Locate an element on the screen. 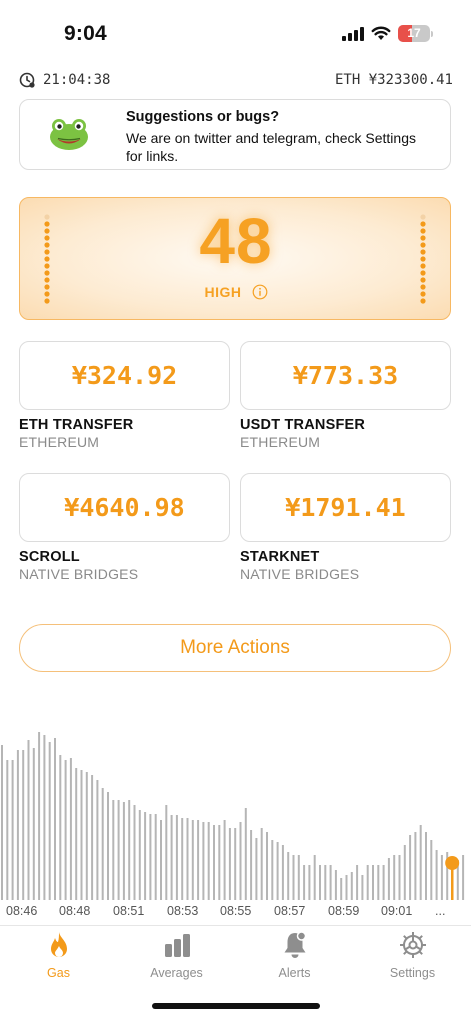 The image size is (471, 1019). gear-icon is located at coordinates (412, 945).